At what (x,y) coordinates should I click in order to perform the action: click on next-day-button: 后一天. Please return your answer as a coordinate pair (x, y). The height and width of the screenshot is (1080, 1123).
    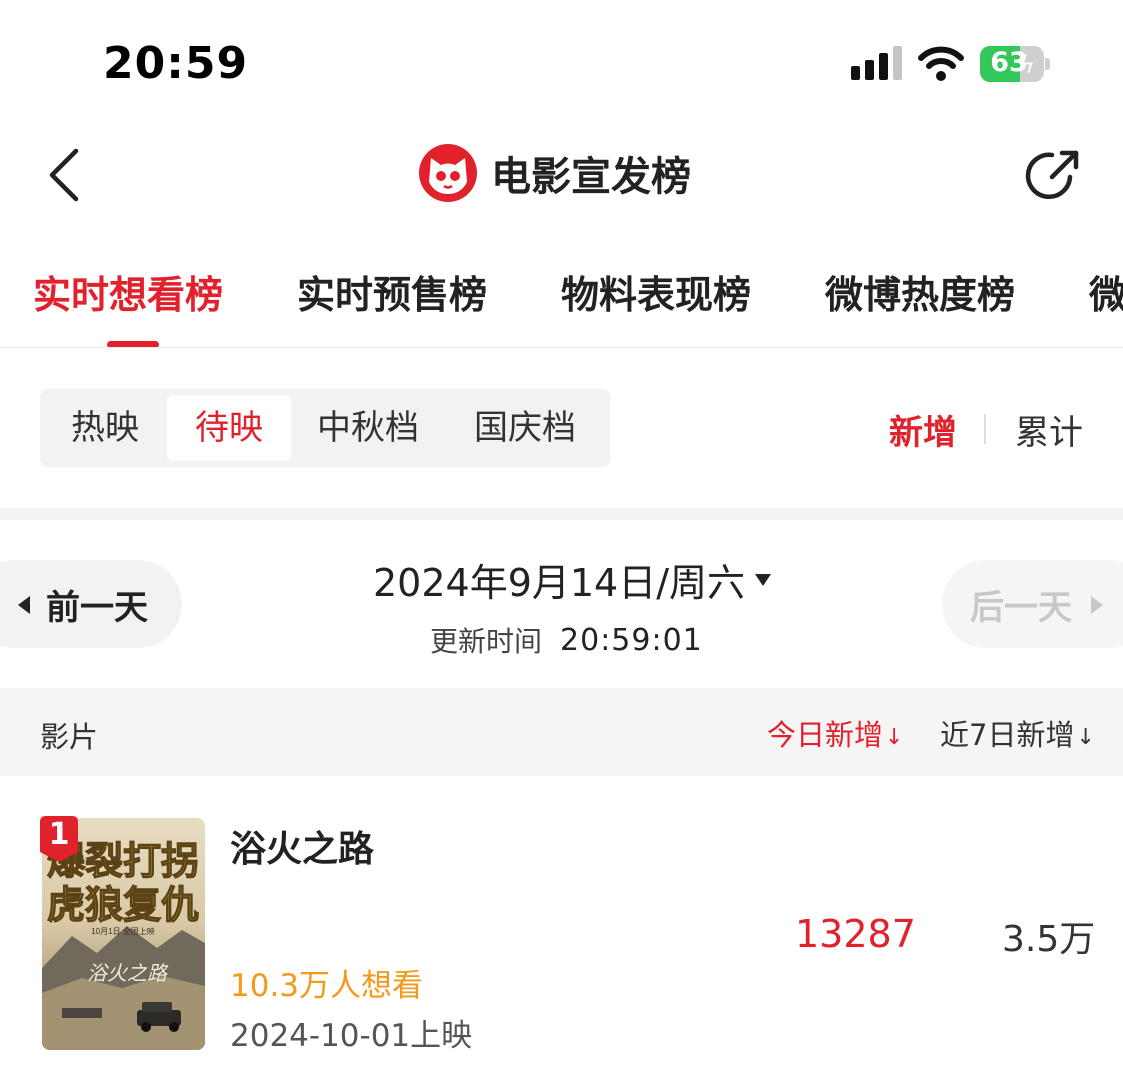
    Looking at the image, I should click on (1032, 604).